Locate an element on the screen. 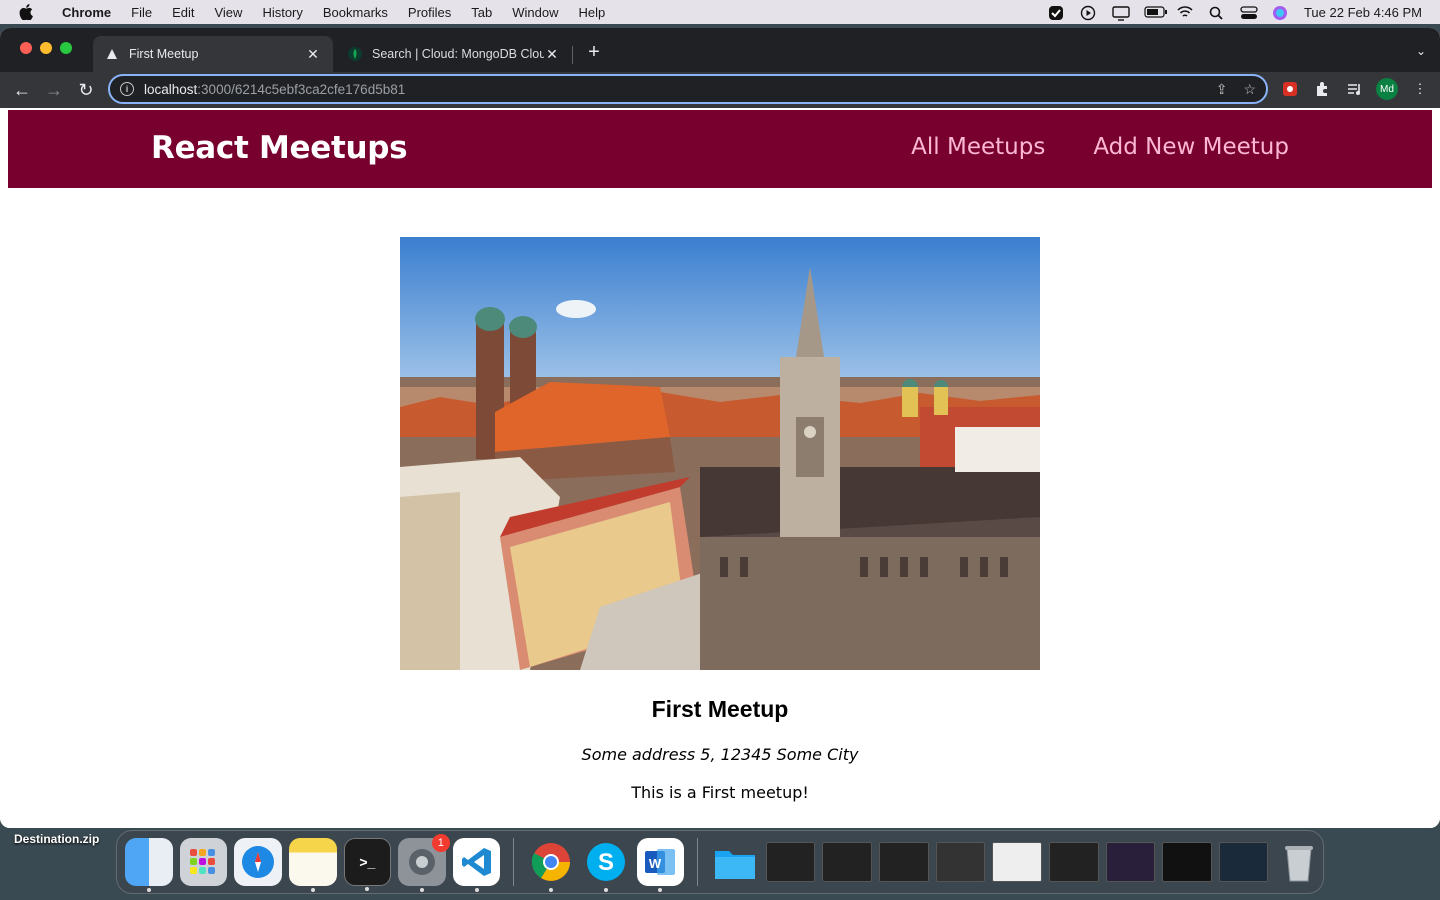 This screenshot has height=900, width=1440. tab-first-meetup: First Meetup ✕ is located at coordinates (213, 54).